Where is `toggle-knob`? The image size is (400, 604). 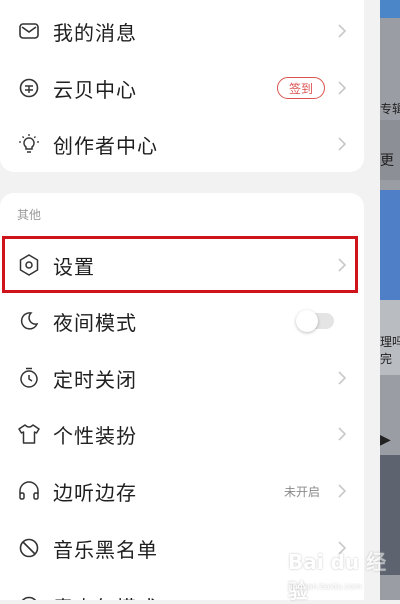 toggle-knob is located at coordinates (307, 321).